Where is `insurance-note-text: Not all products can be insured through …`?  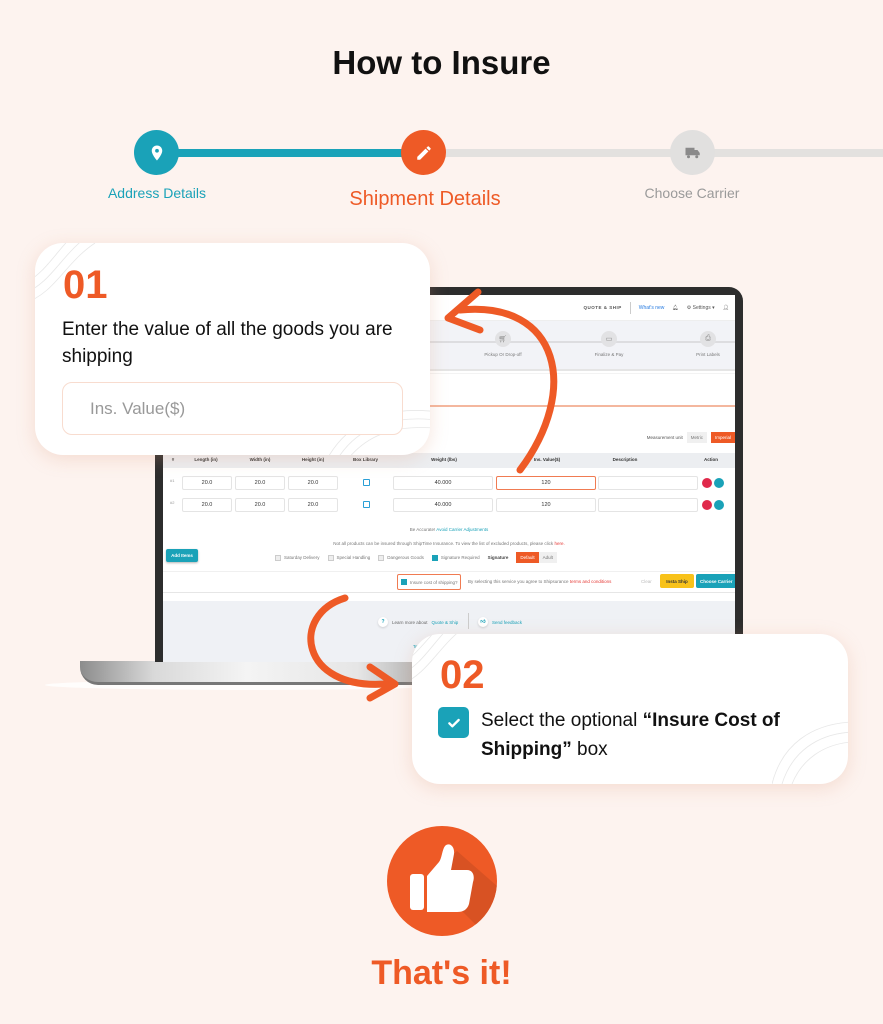 insurance-note-text: Not all products can be insured through … is located at coordinates (443, 543).